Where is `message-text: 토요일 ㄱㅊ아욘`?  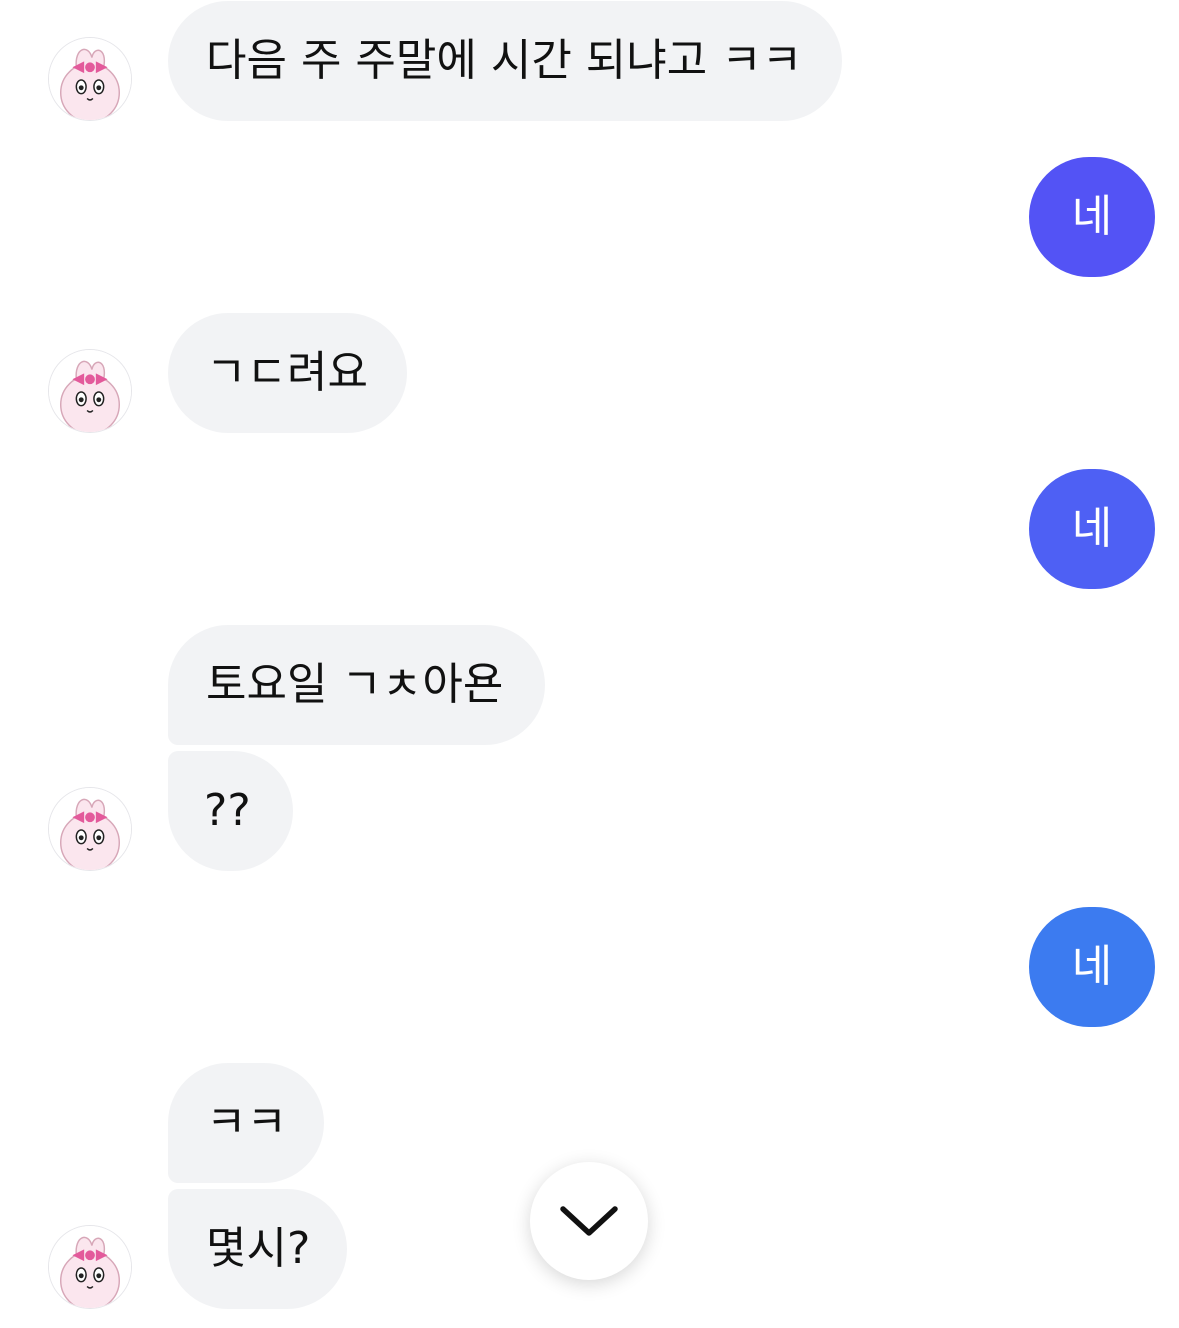 message-text: 토요일 ㄱㅊ아욘 is located at coordinates (355, 684).